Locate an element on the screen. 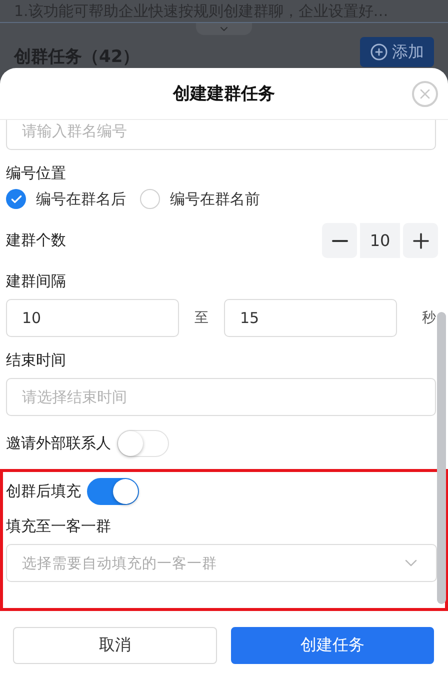 The width and height of the screenshot is (448, 679). field-label: 建群个数 is located at coordinates (36, 240).